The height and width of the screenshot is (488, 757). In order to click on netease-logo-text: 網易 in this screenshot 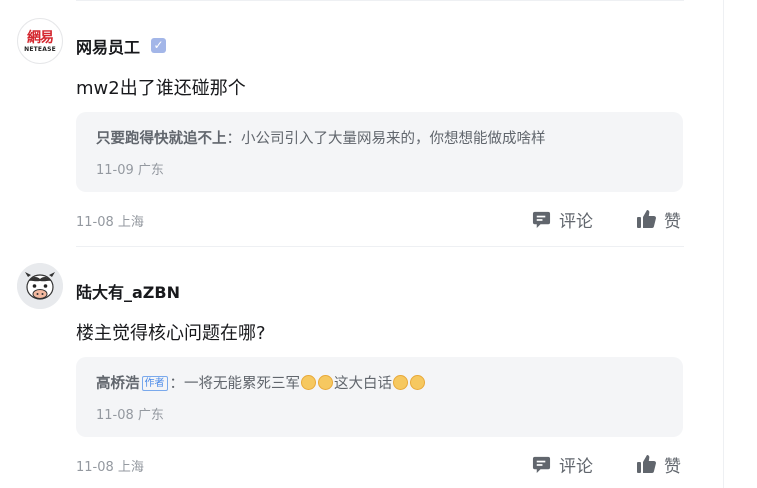, I will do `click(40, 38)`.